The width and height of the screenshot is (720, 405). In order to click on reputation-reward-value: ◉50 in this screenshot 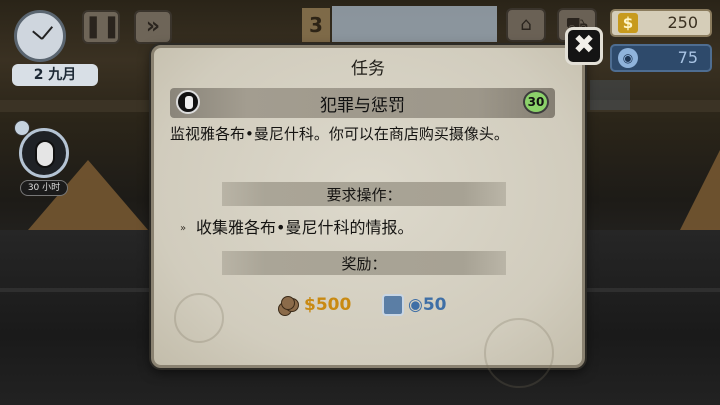, I will do `click(427, 305)`.